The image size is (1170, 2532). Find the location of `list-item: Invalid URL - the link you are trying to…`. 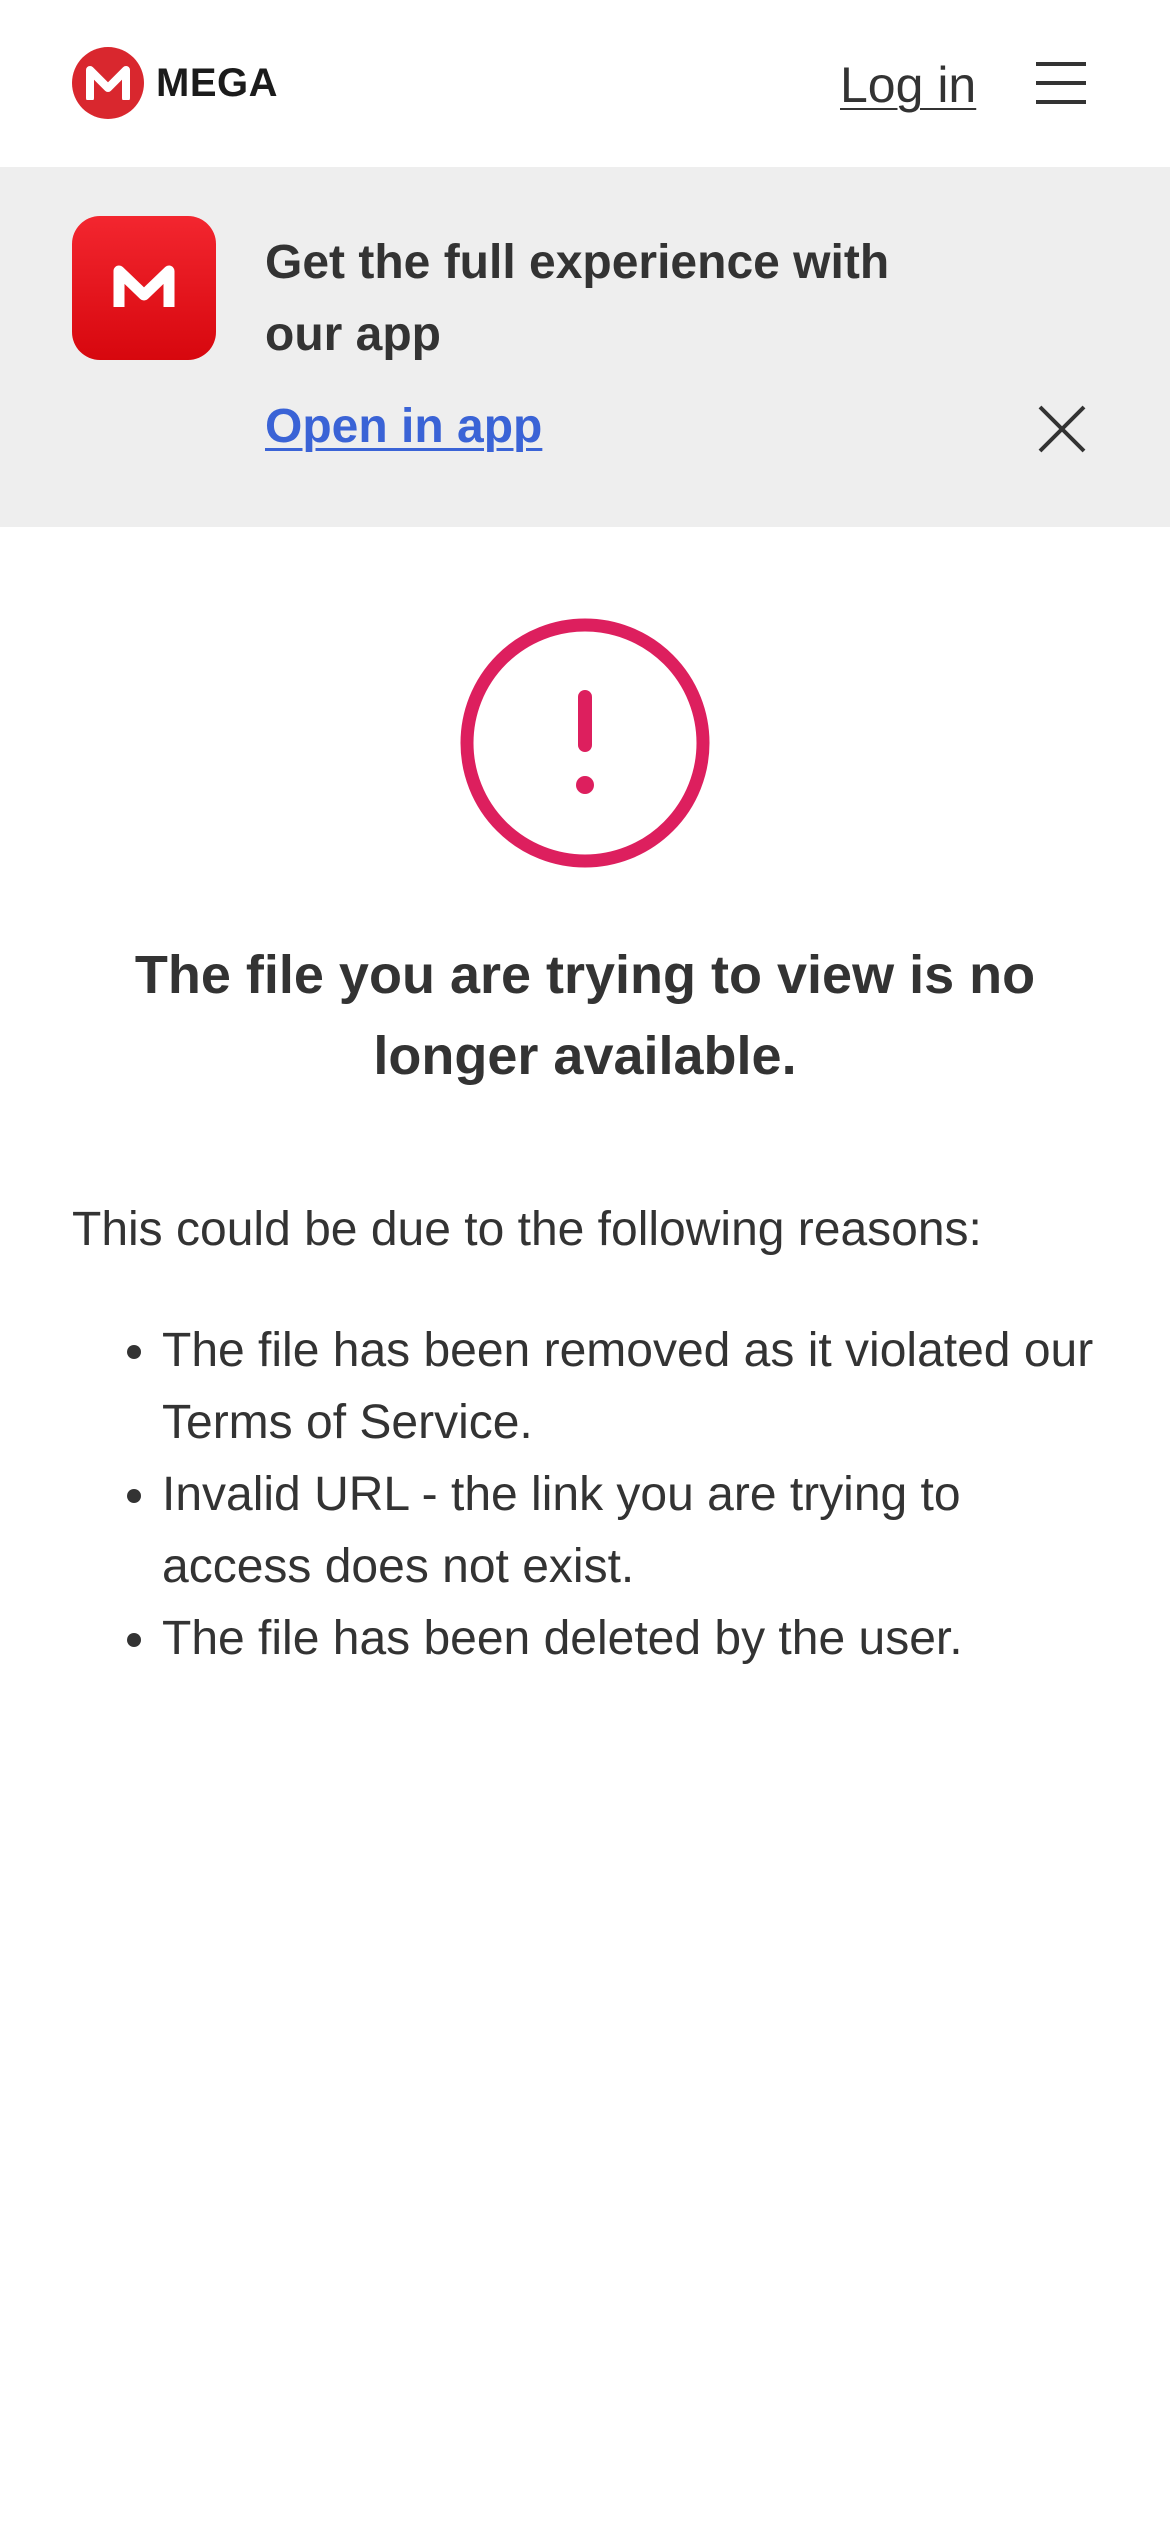

list-item: Invalid URL - the link you are trying to… is located at coordinates (632, 1531).